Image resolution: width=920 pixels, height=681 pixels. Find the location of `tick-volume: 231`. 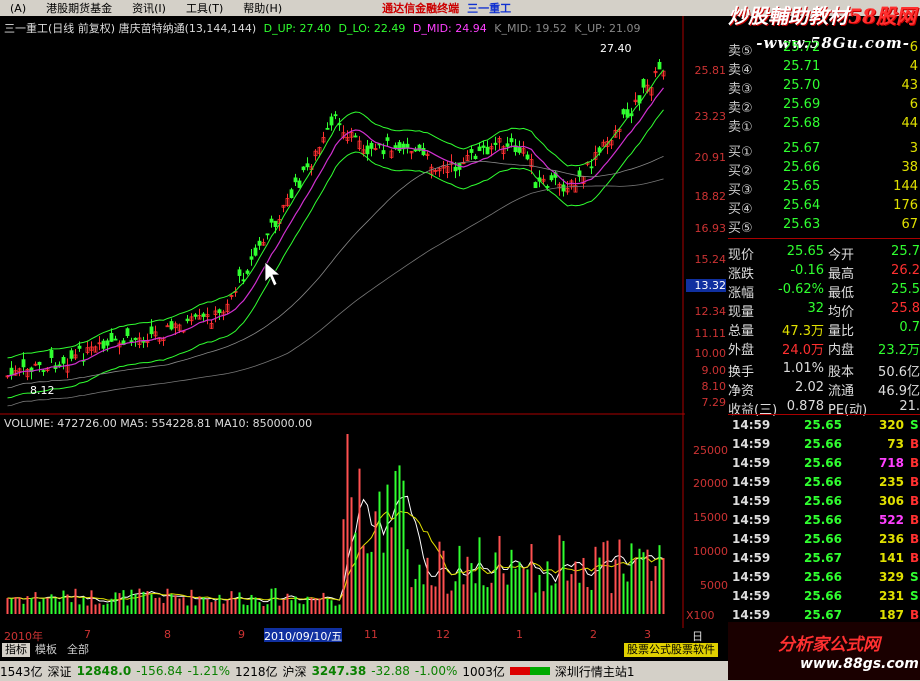

tick-volume: 231 is located at coordinates (891, 596).